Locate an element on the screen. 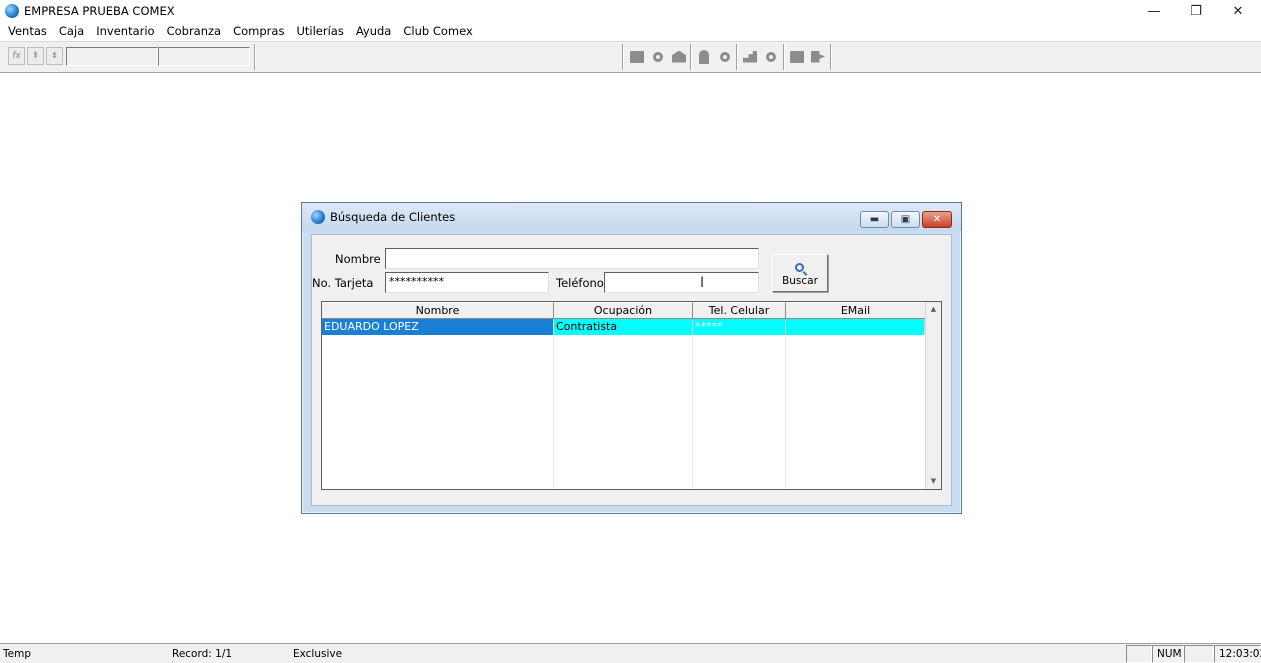 The height and width of the screenshot is (663, 1261). menu-caja: Caja is located at coordinates (71, 31).